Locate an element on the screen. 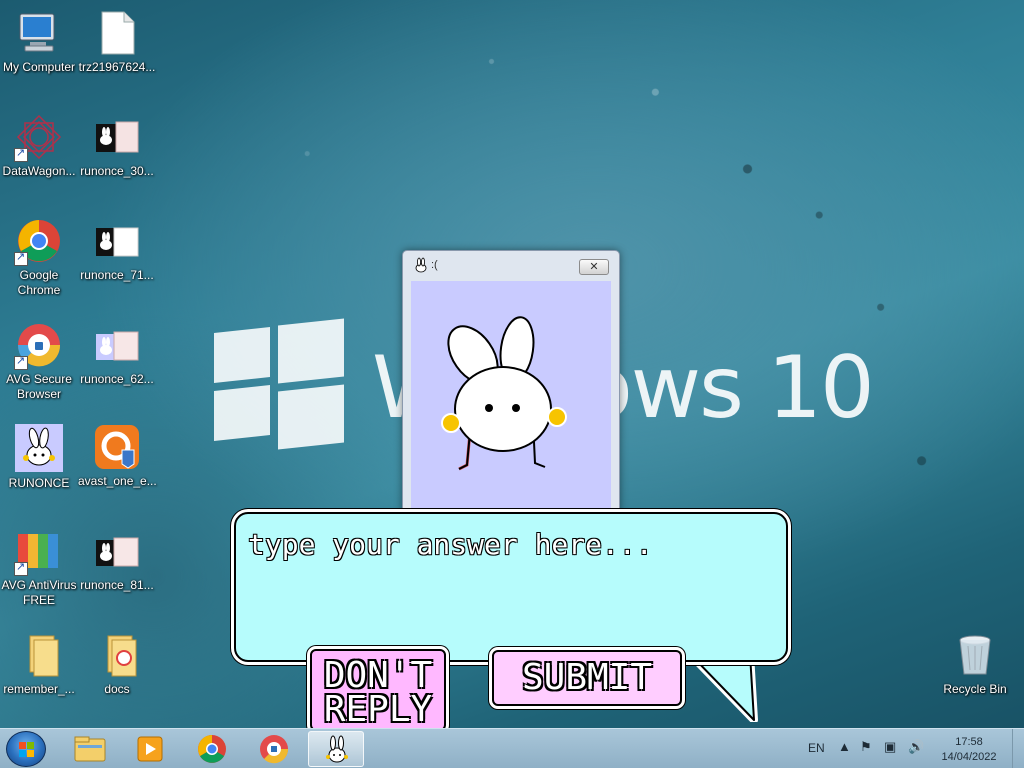 This screenshot has width=1024, height=768. action-center-flag-icon: ⚑ is located at coordinates (866, 747).